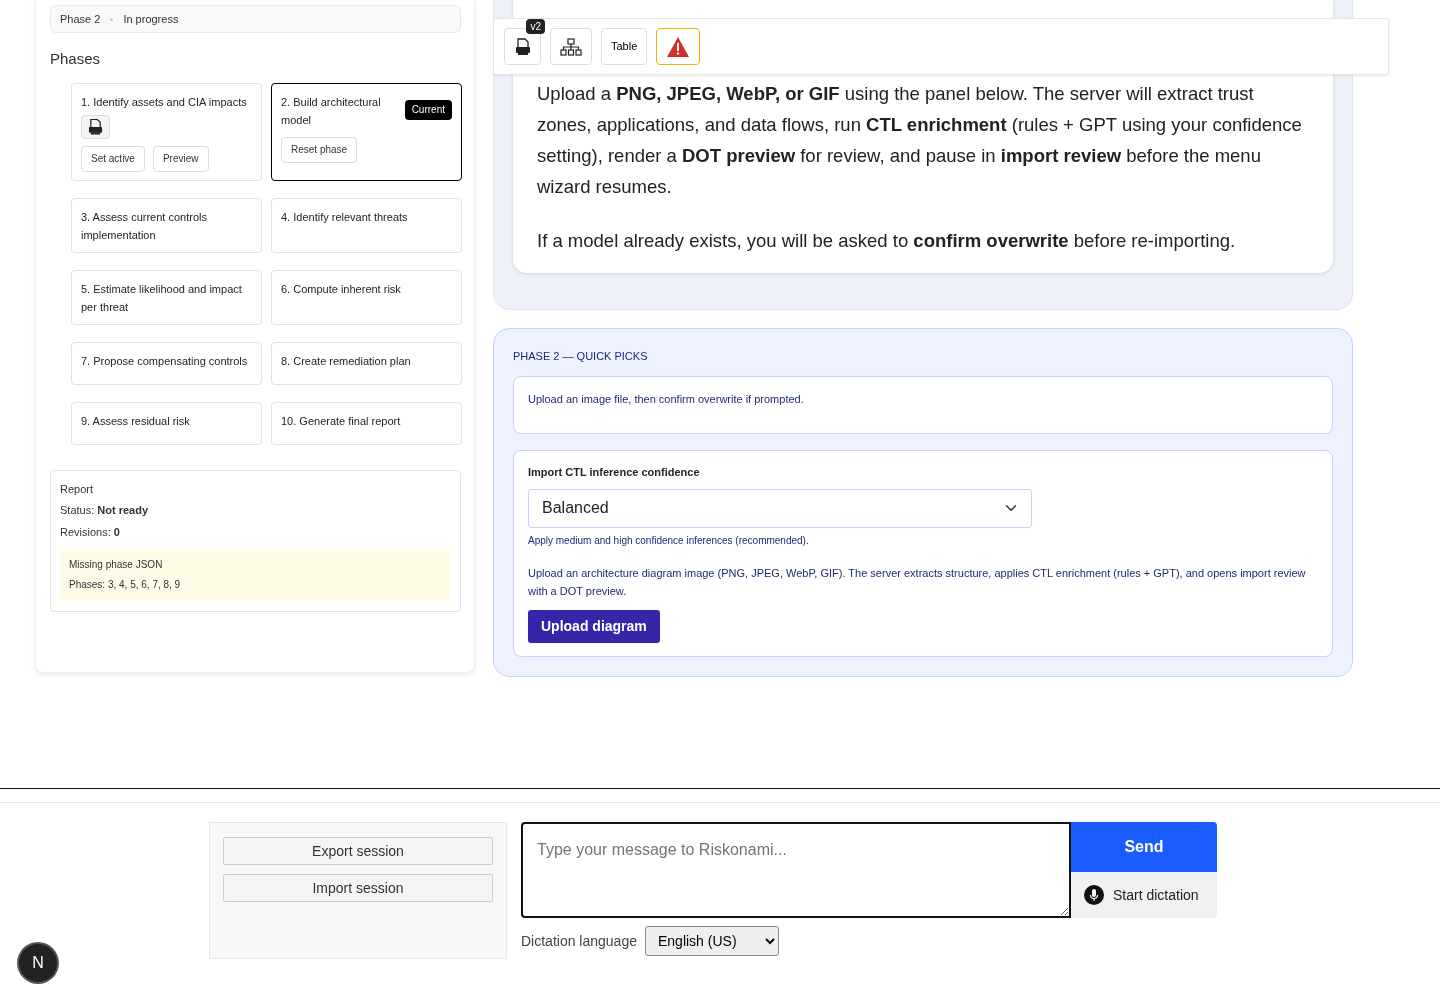  What do you see at coordinates (917, 582) in the screenshot?
I see `upload-description: Upload an architecture diagram image (PNG, JPEG, WebP, GIF). The server extracts structure, applies CTL enrichment (rules + GPT), and opens import review with a DOT preview.` at bounding box center [917, 582].